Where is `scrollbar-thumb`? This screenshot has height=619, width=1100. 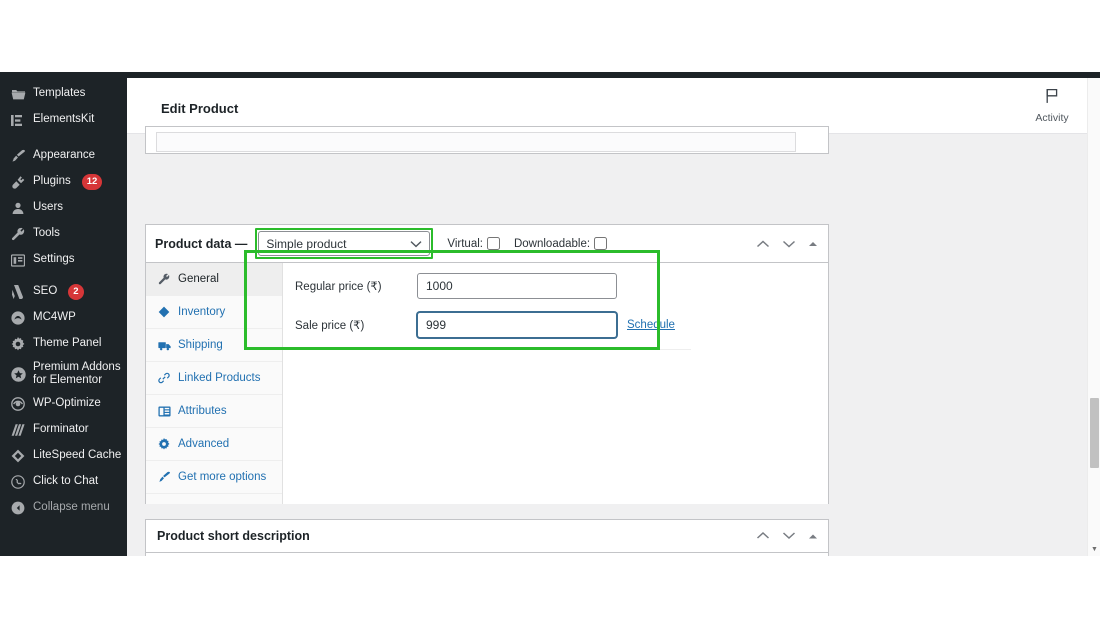 scrollbar-thumb is located at coordinates (1094, 433).